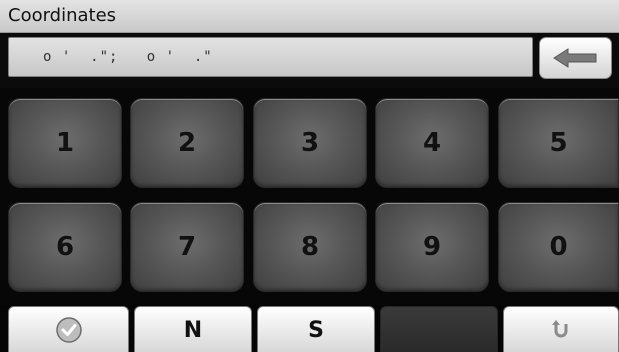 This screenshot has width=619, height=352. I want to click on backspace-button, so click(575, 58).